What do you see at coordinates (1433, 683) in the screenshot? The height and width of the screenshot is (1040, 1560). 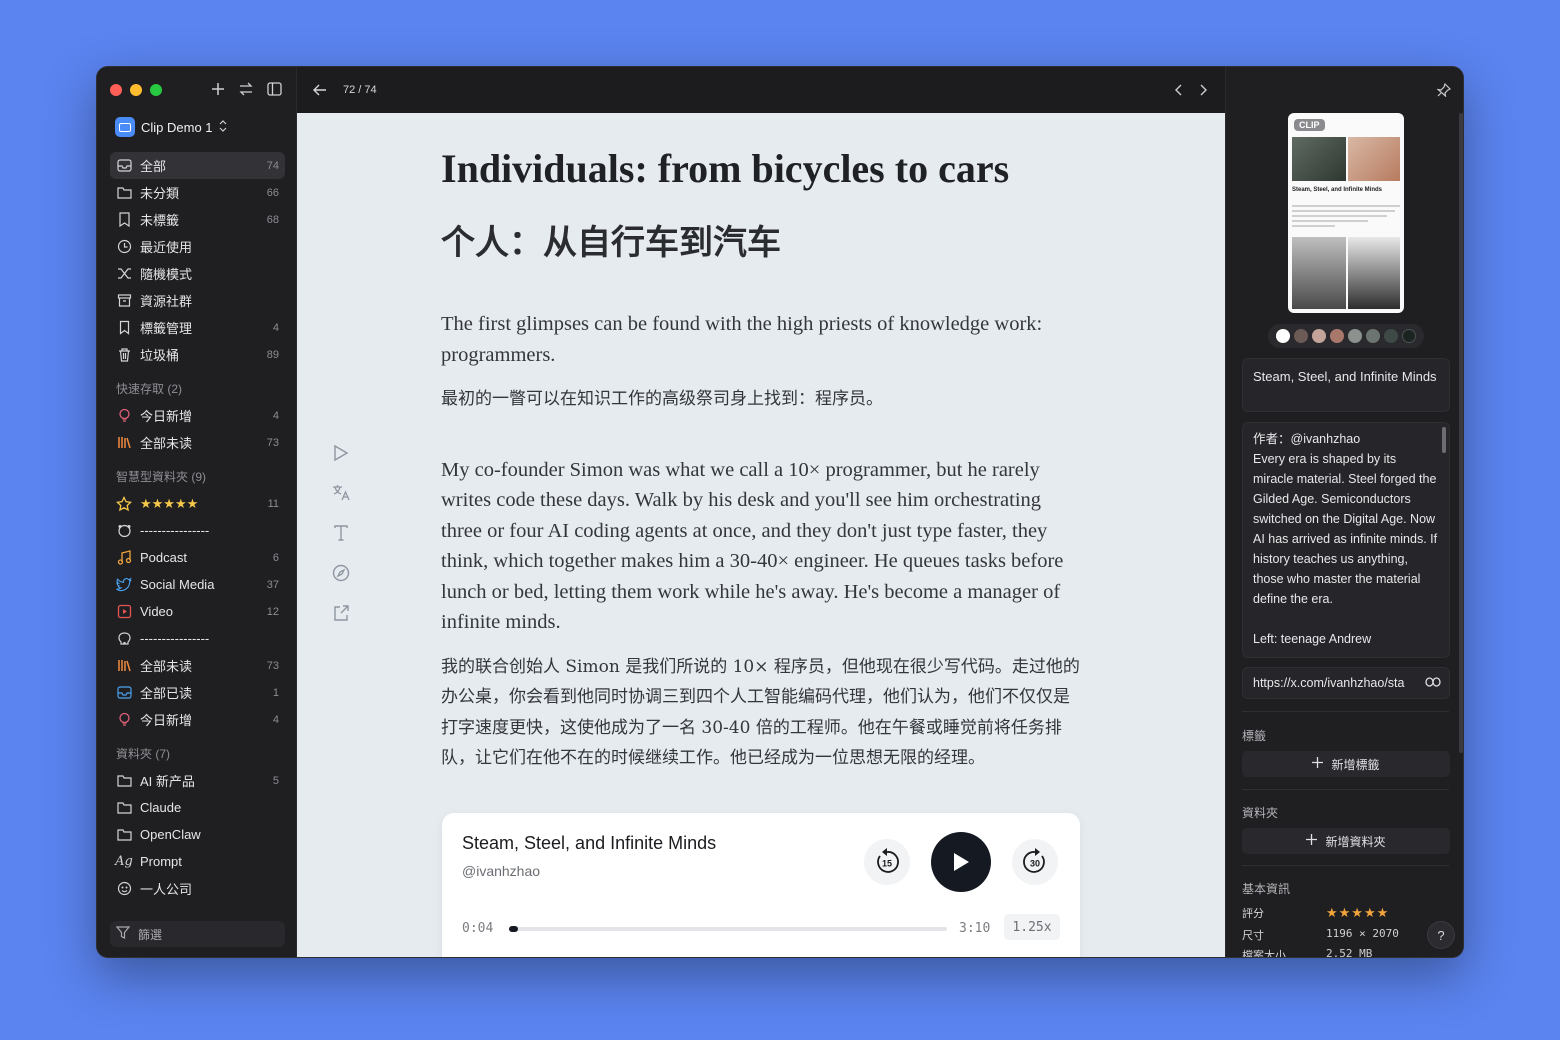 I see `link-icon` at bounding box center [1433, 683].